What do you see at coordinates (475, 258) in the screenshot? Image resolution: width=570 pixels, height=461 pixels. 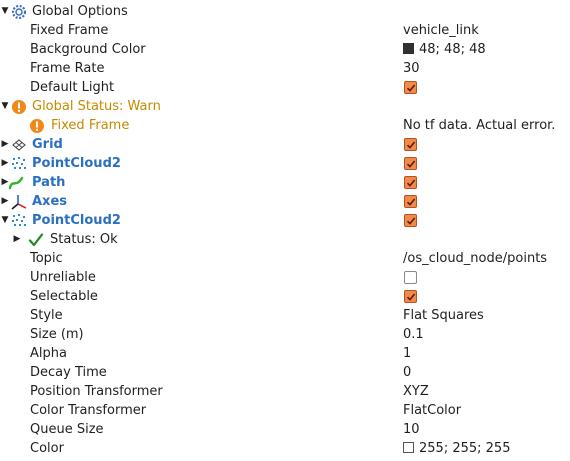 I see `topic-value: /os_cloud_node/points` at bounding box center [475, 258].